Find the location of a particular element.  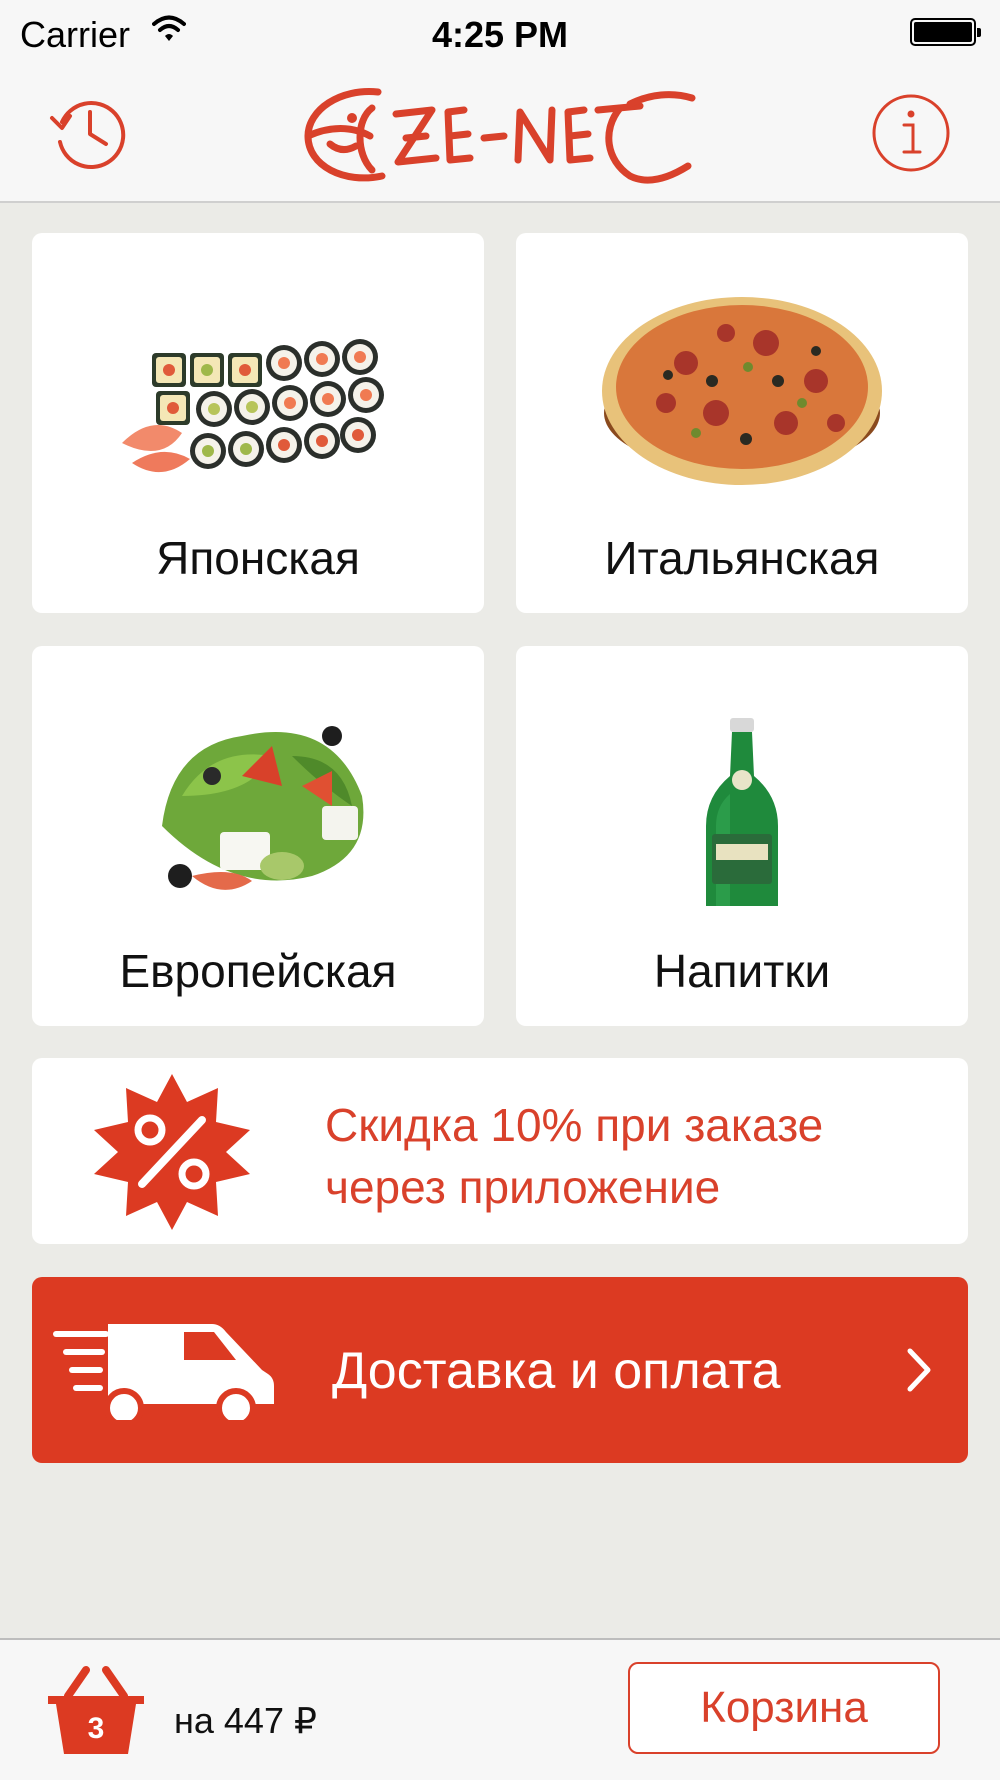

discount-line-1: Скидка 10% при заказе is located at coordinates (574, 1125).